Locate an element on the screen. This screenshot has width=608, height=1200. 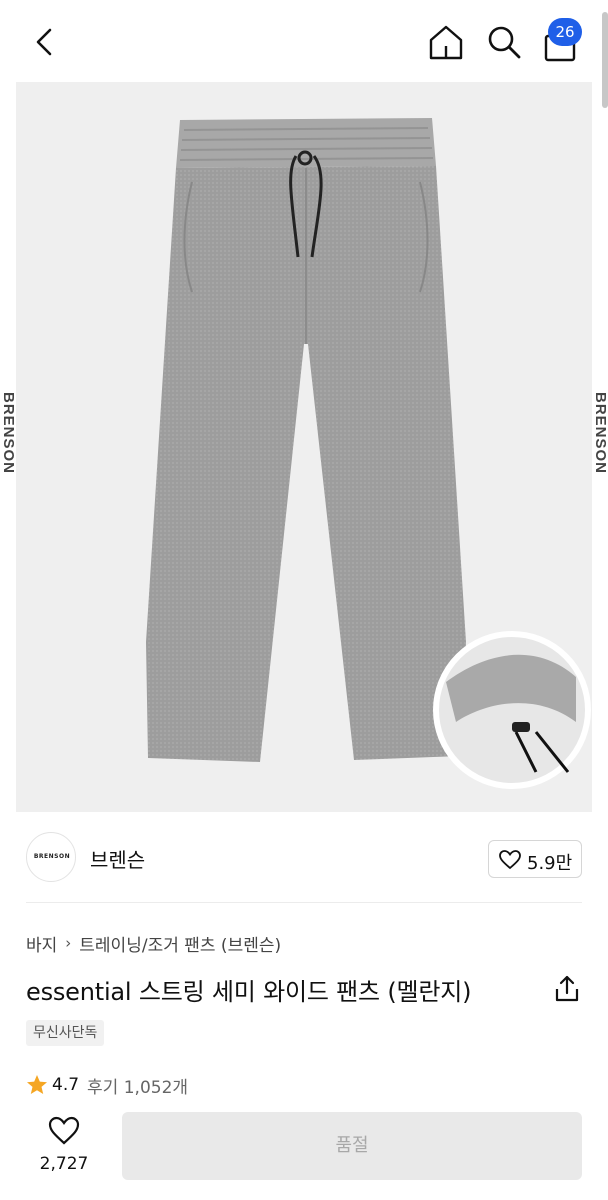
brand-logo-text: BRENSON is located at coordinates (52, 856).